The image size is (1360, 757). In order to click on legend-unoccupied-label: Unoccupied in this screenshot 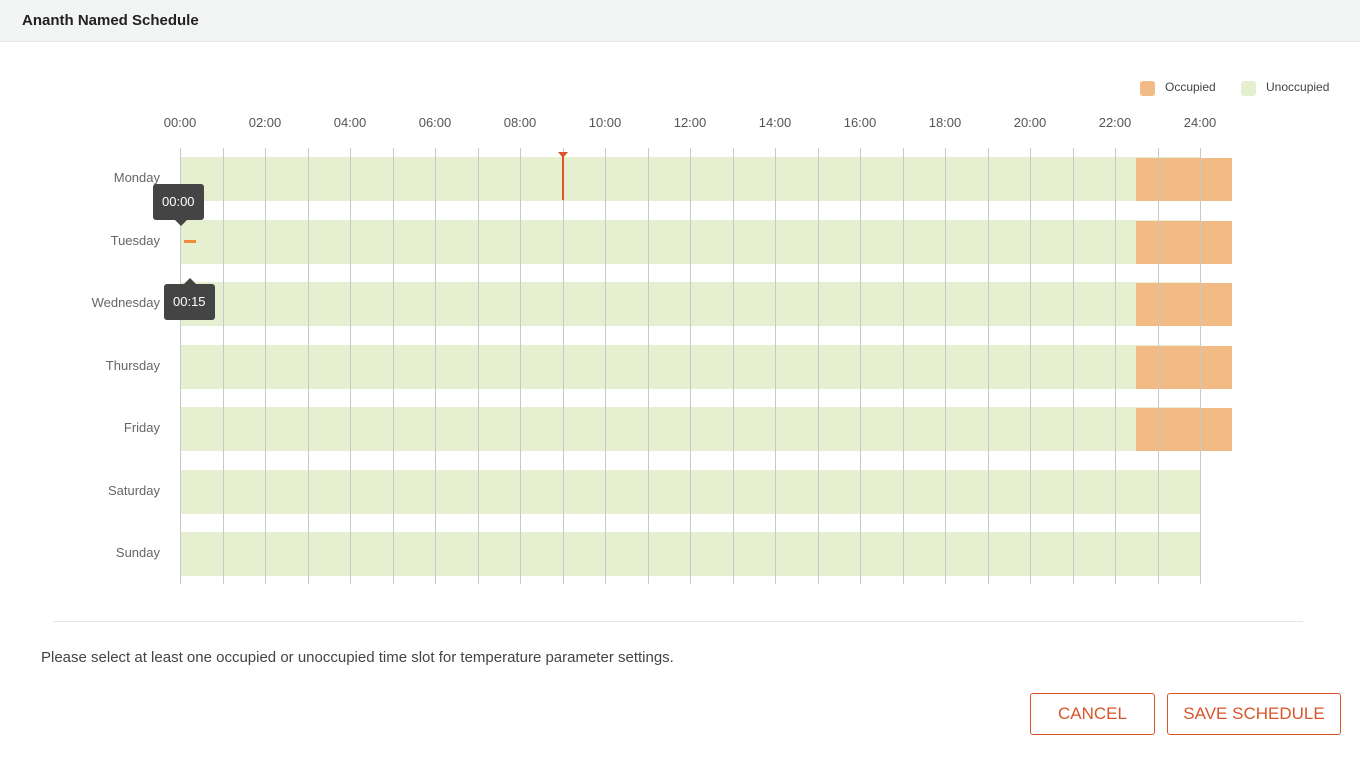, I will do `click(1298, 87)`.